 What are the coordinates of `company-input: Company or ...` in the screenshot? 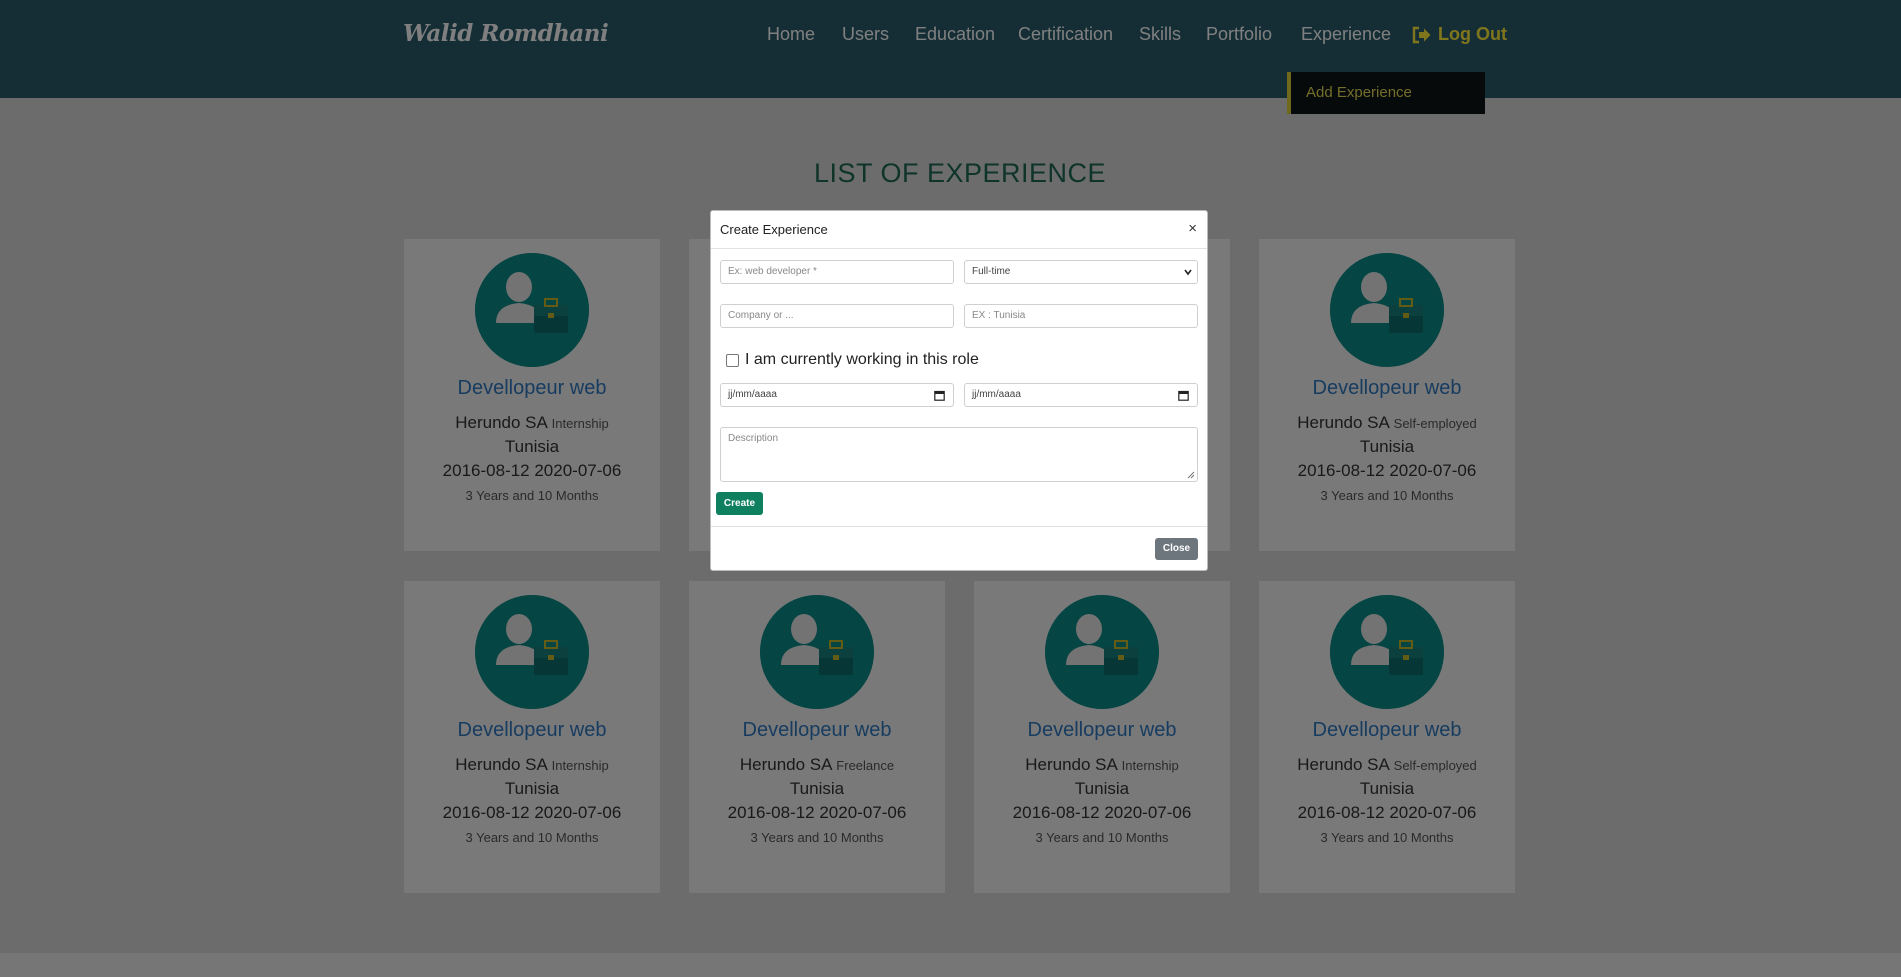 It's located at (837, 316).